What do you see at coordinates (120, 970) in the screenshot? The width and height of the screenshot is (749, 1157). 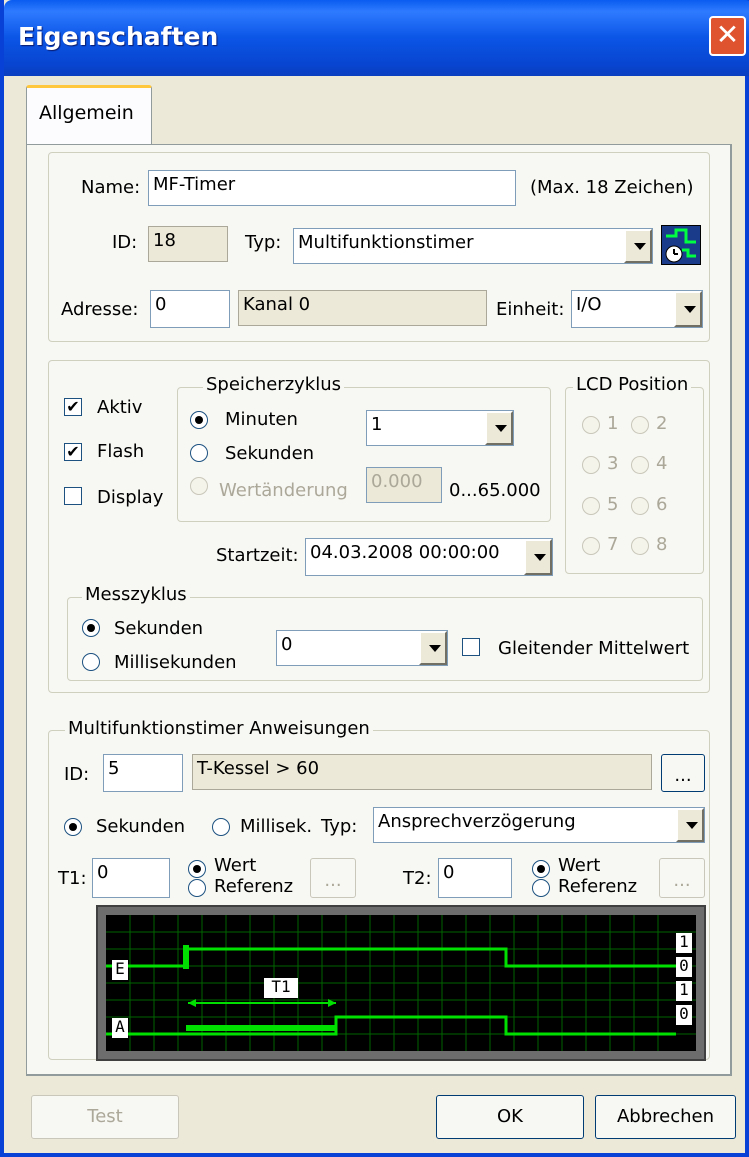 I see `diagram-e-label: E` at bounding box center [120, 970].